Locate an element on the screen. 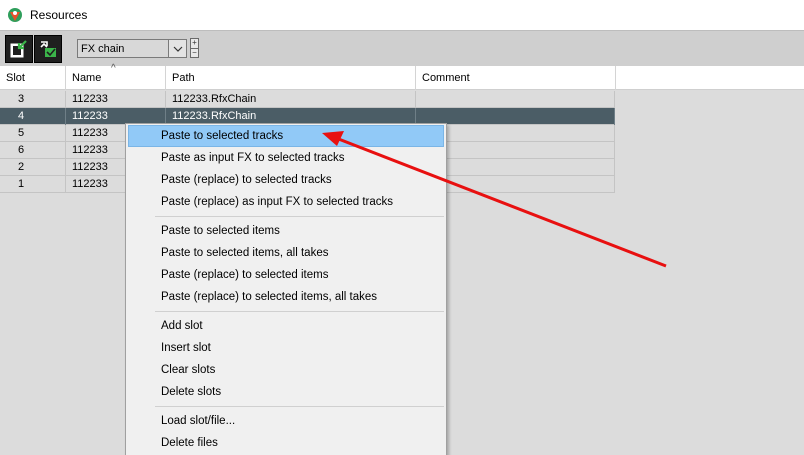 Image resolution: width=804 pixels, height=455 pixels. auto-fill-slot-button is located at coordinates (48, 49).